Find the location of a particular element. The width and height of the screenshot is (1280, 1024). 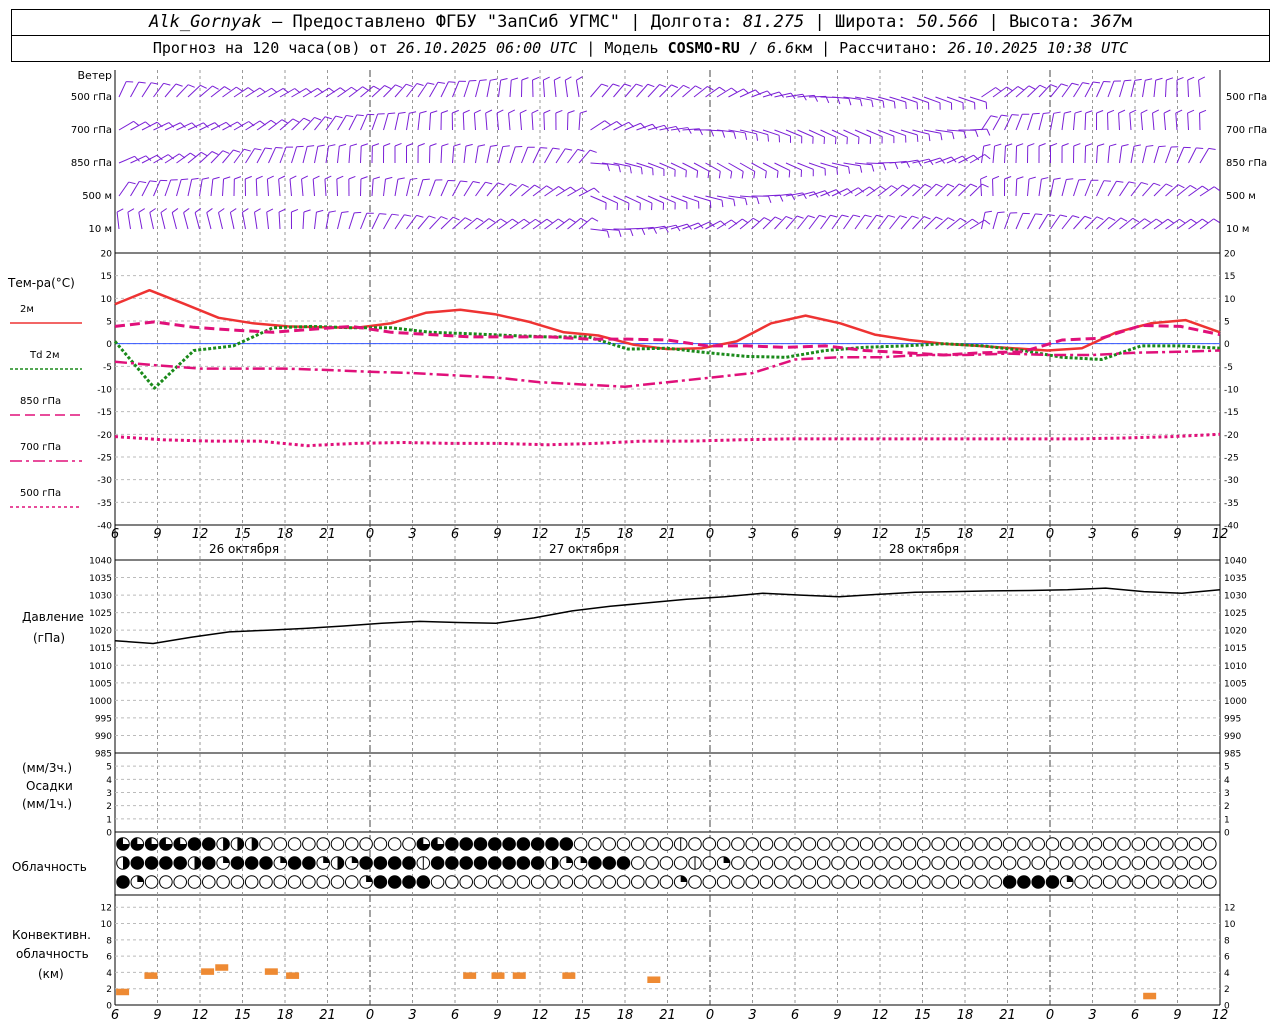

legend-label: 500 гПа is located at coordinates (40, 493).